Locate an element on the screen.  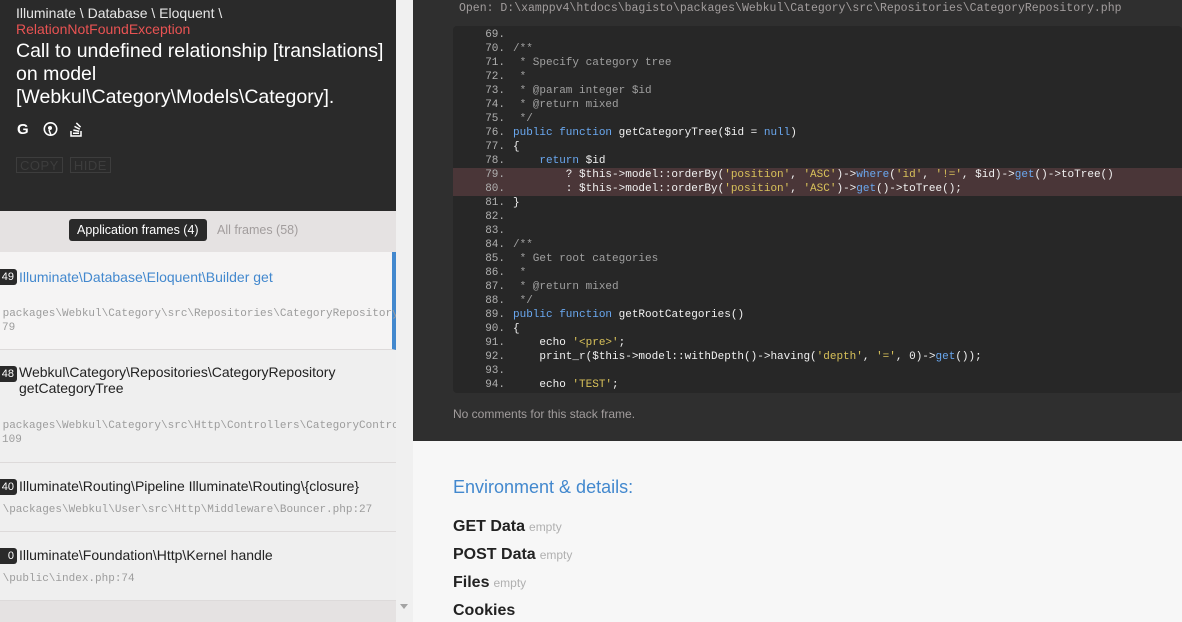
code-line: 74. * @return mixed is located at coordinates (552, 105).